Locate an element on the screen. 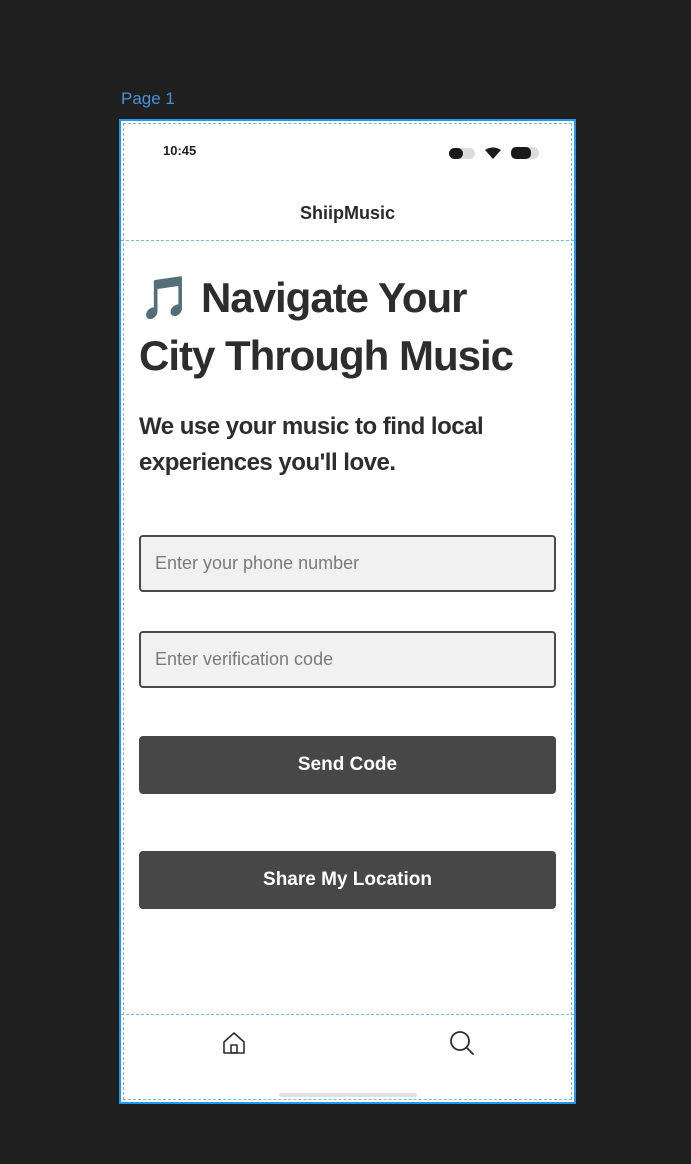 The height and width of the screenshot is (1164, 691). verification-code-input is located at coordinates (347, 659).